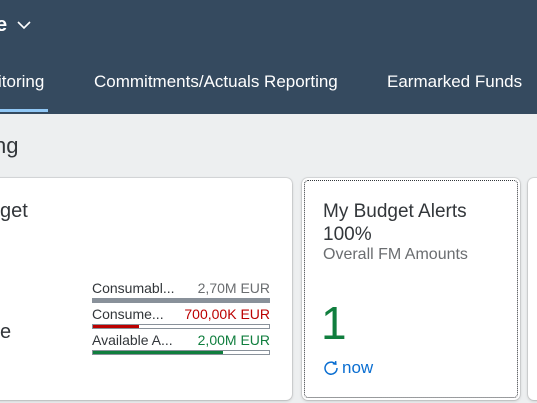  What do you see at coordinates (6, 332) in the screenshot?
I see `tile-kpi: e` at bounding box center [6, 332].